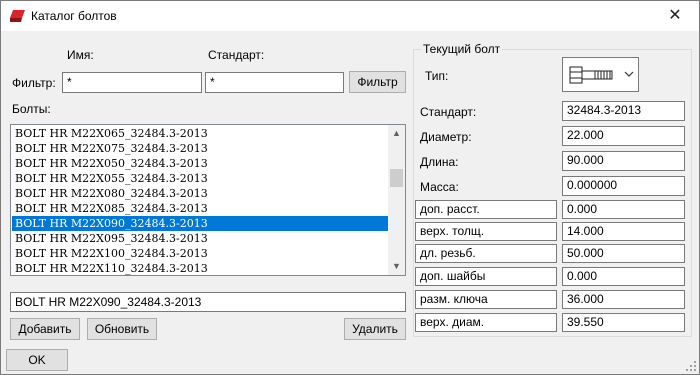 This screenshot has height=375, width=700. I want to click on extra-washer-field: 0.000, so click(623, 276).